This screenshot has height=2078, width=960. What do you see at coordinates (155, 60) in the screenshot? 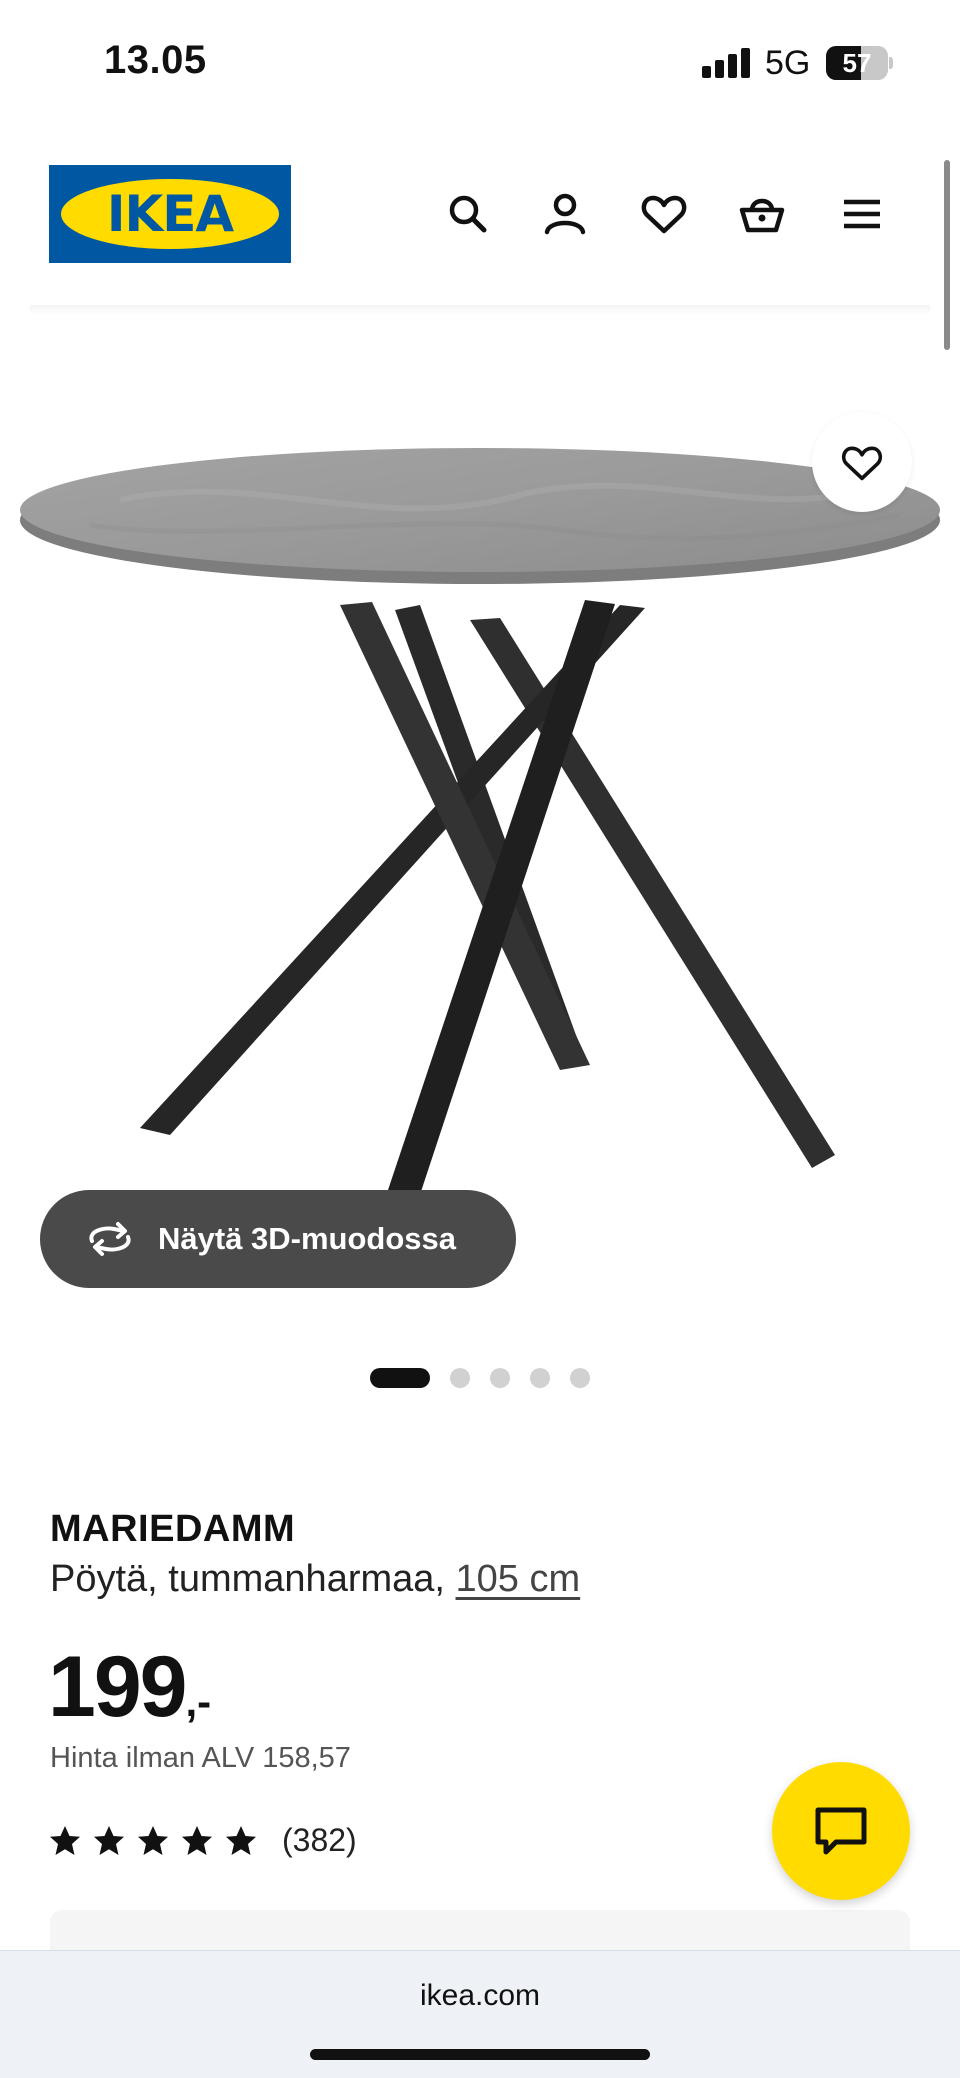
I see `status-time: 13.05` at bounding box center [155, 60].